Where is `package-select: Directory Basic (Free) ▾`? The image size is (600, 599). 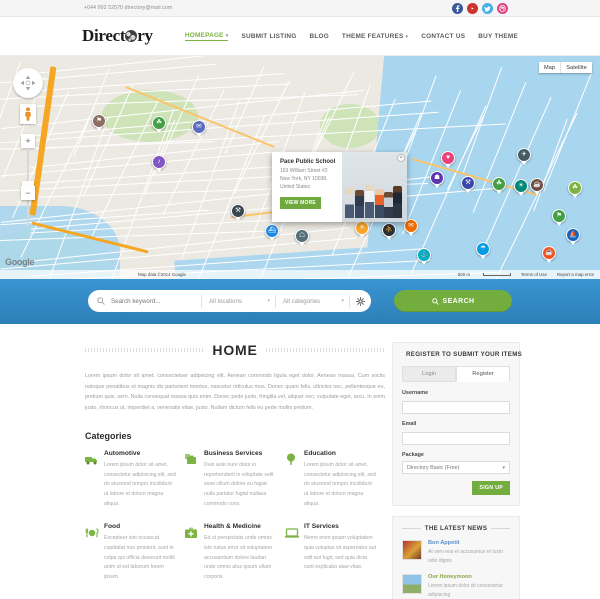
package-select: Directory Basic (Free) ▾ is located at coordinates (456, 467).